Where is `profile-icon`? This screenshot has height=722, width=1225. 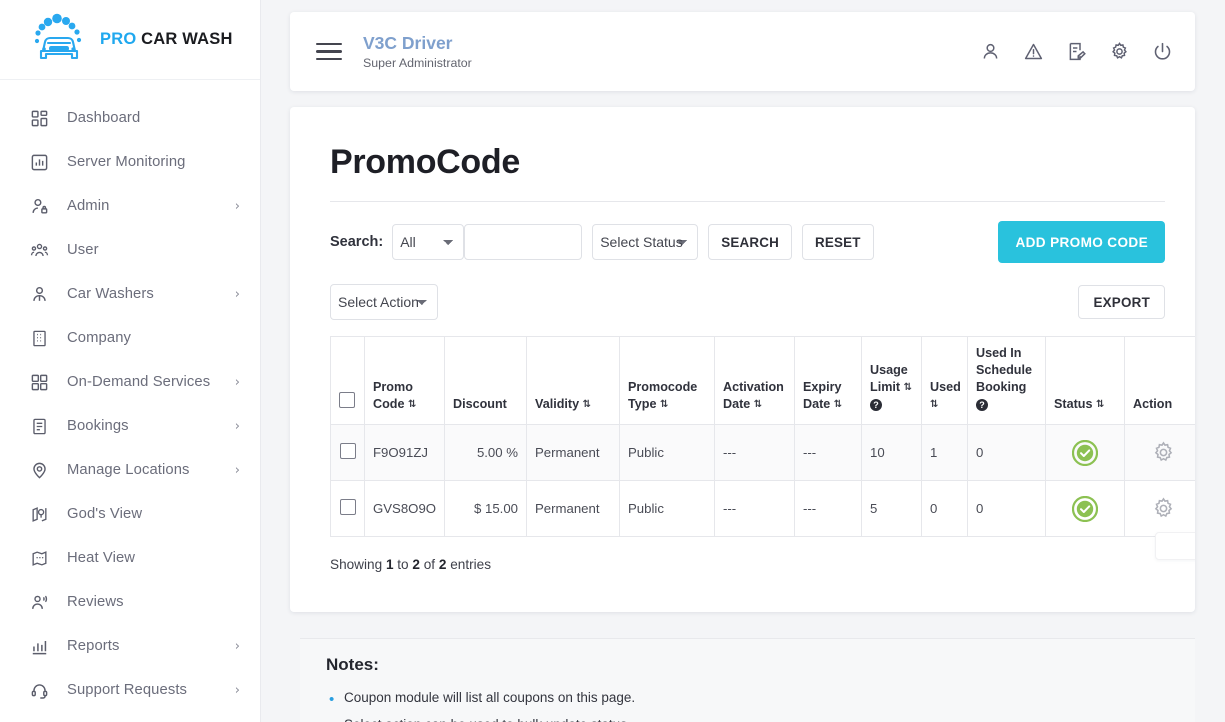
profile-icon is located at coordinates (990, 52).